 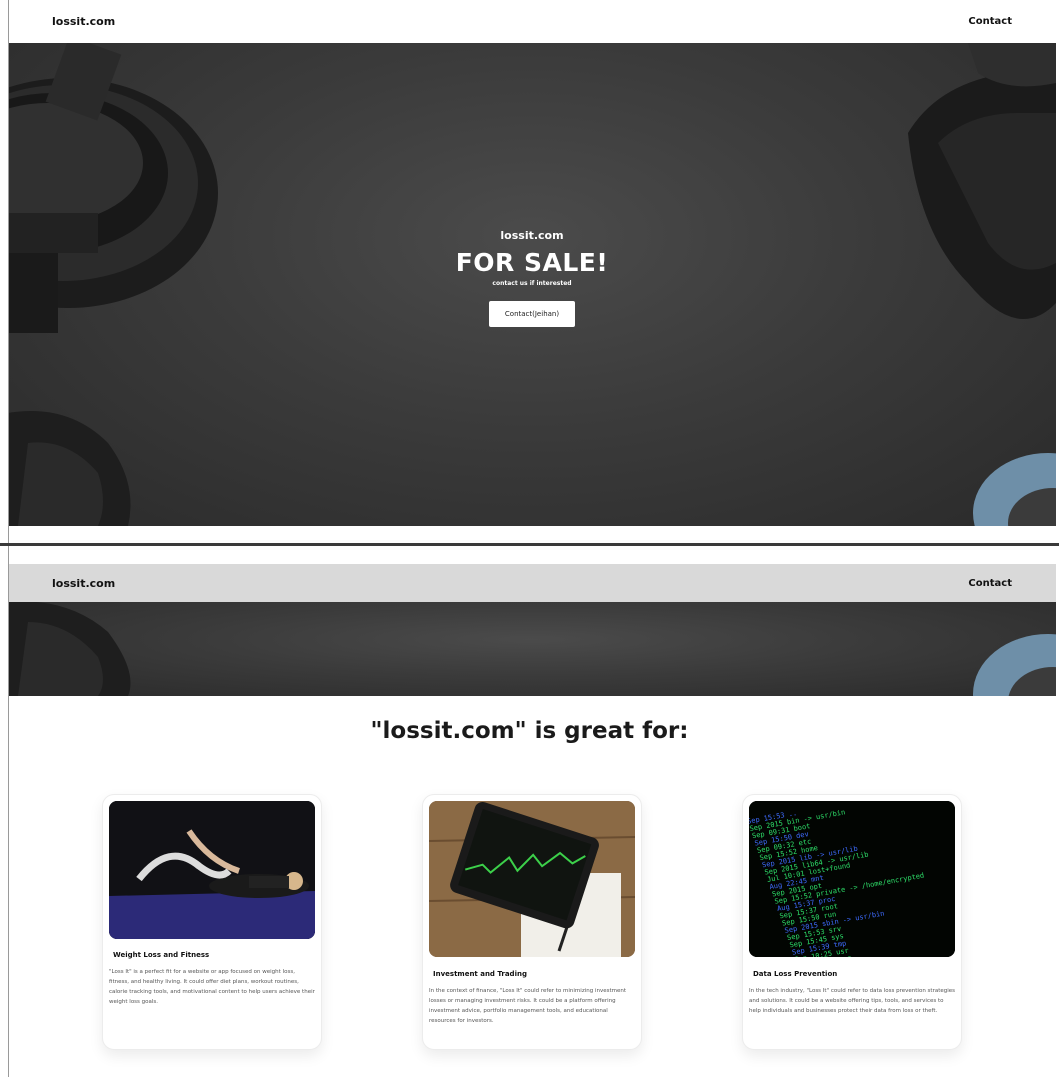 What do you see at coordinates (532, 583) in the screenshot?
I see `sticky-navbar: lossit.com Contact` at bounding box center [532, 583].